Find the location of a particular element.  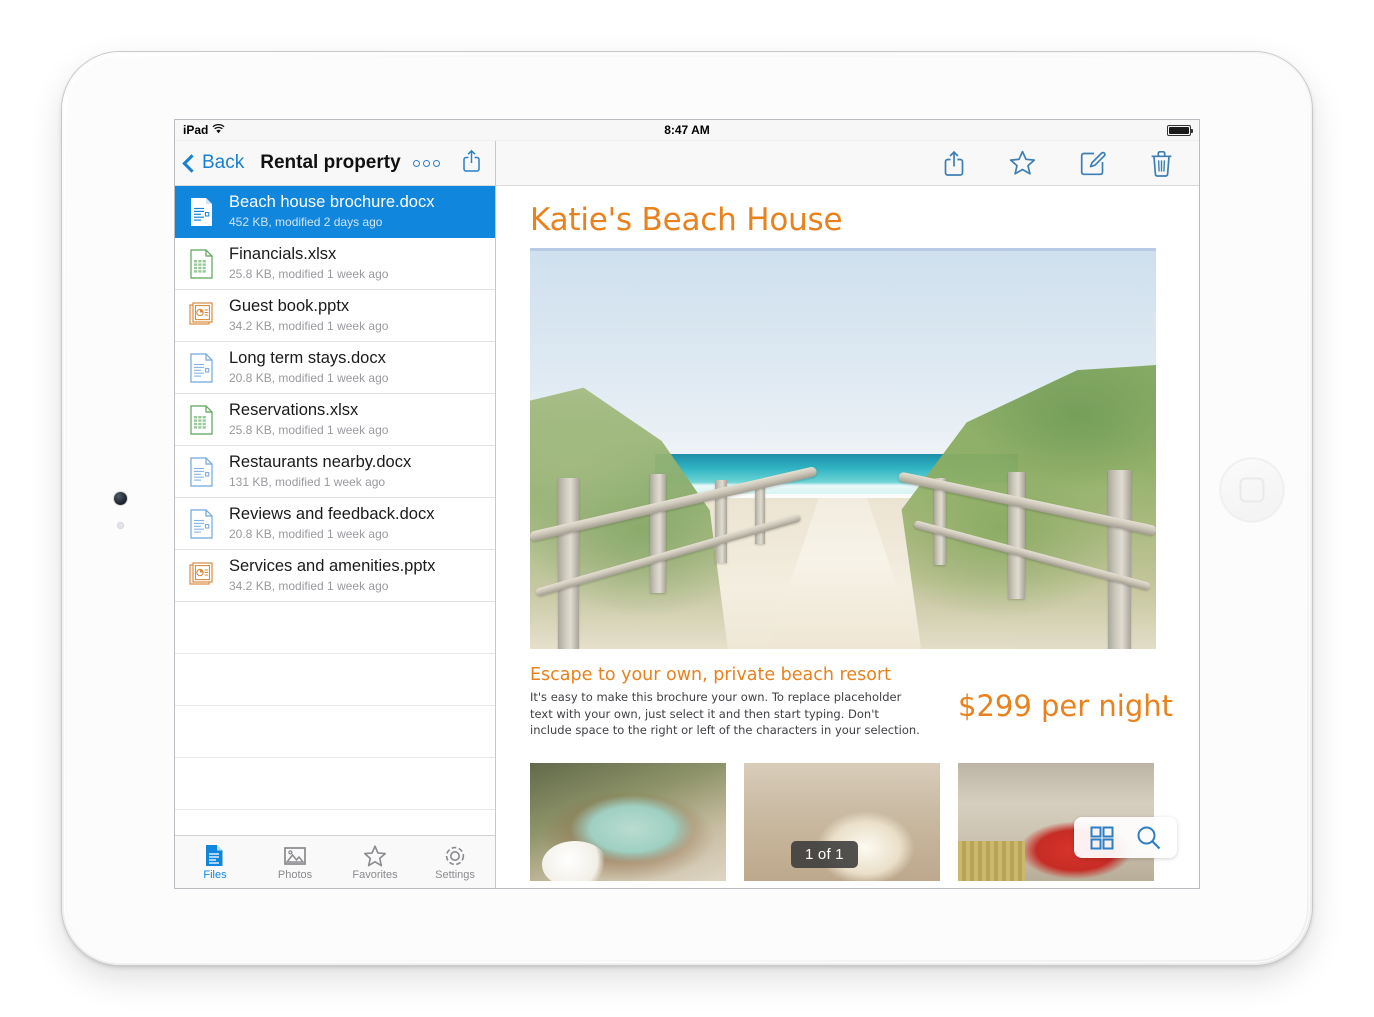

tab-label: Favorites is located at coordinates (375, 874).